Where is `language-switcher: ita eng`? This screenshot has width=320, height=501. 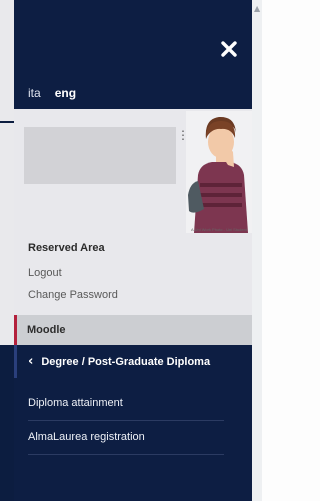
language-switcher: ita eng is located at coordinates (52, 93).